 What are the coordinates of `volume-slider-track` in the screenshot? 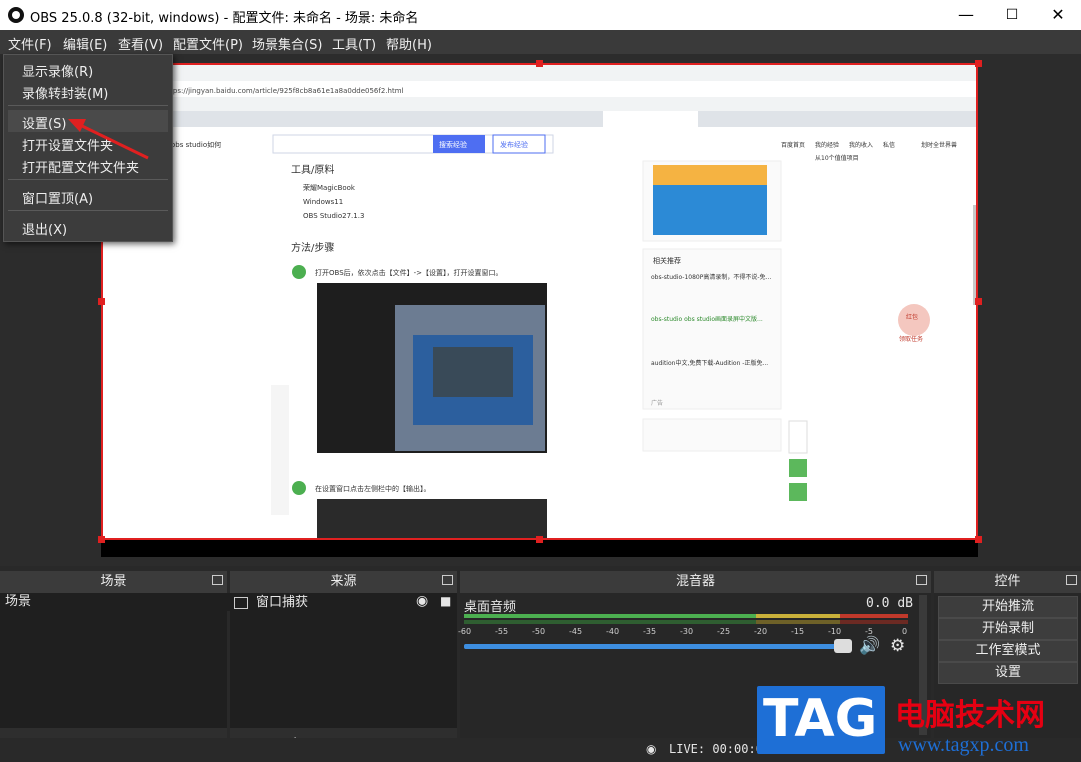 It's located at (658, 646).